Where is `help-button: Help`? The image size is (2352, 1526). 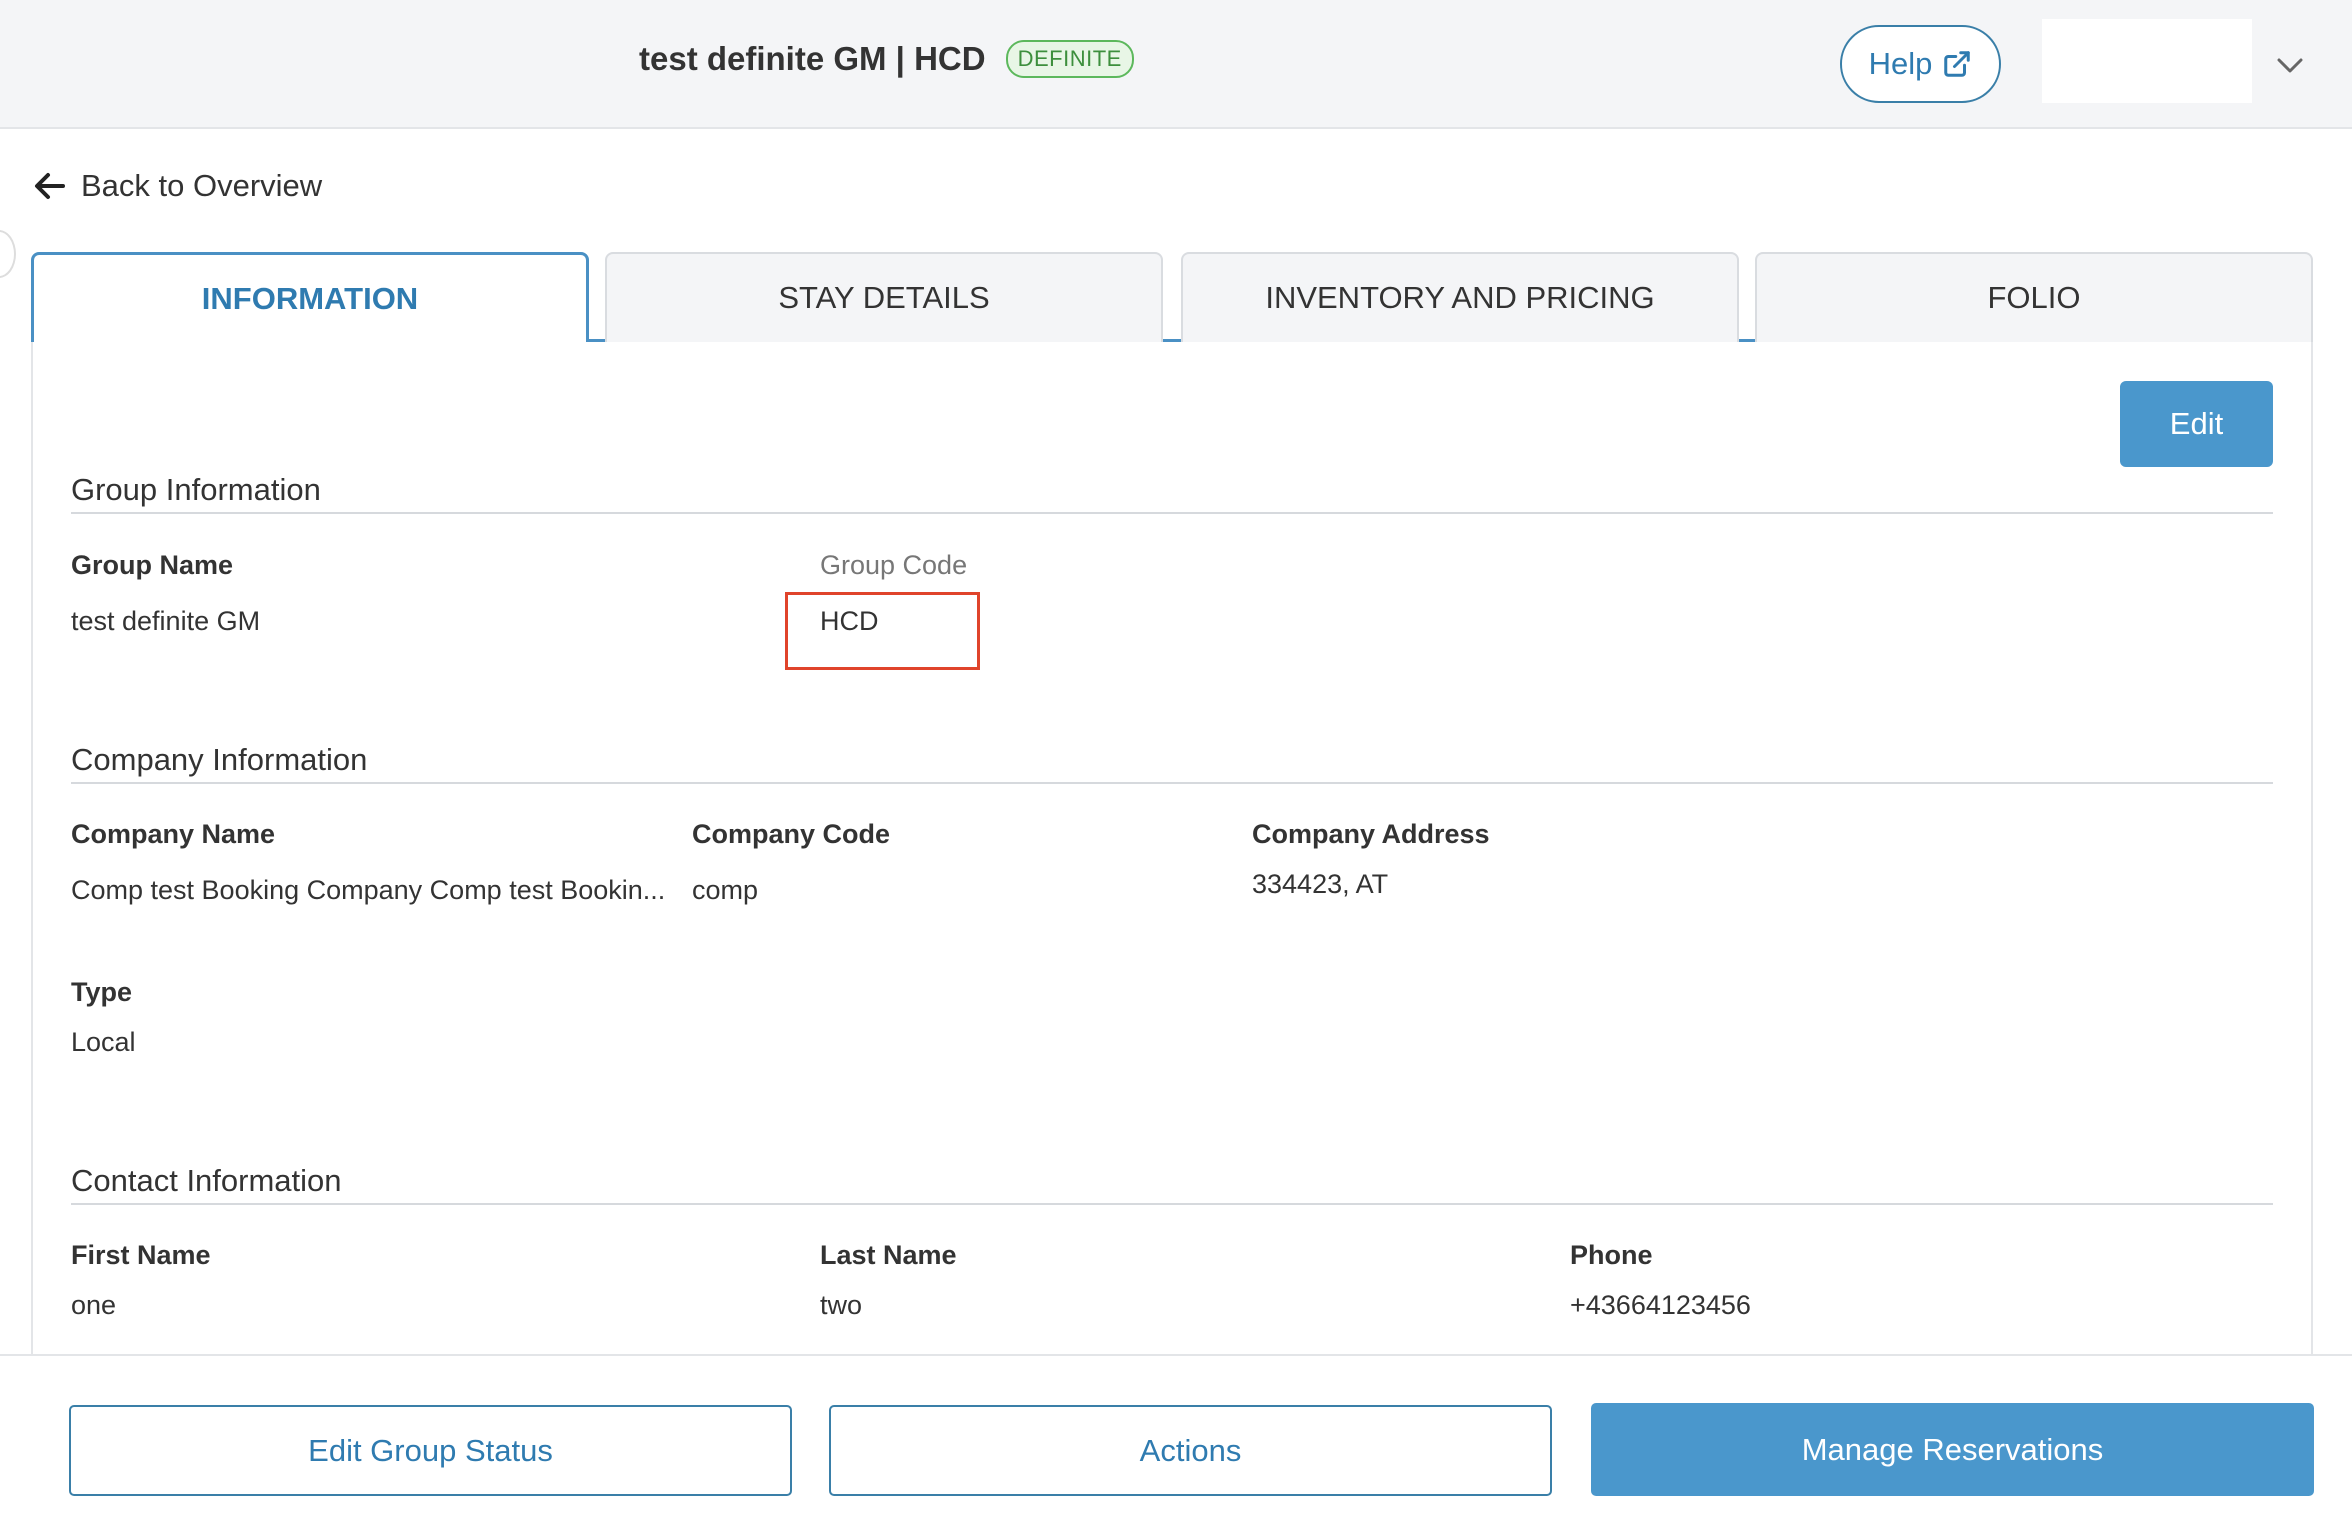
help-button: Help is located at coordinates (1920, 64).